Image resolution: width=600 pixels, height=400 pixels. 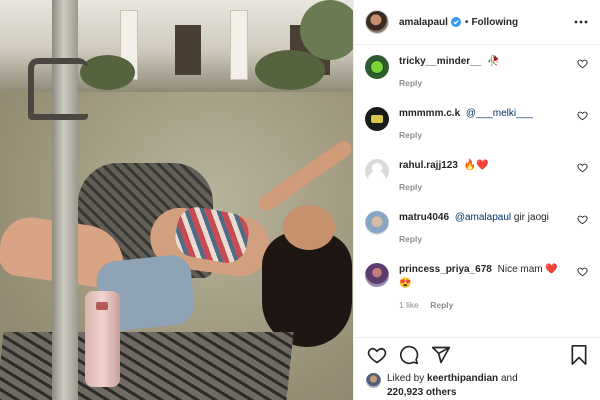 I want to click on comment-text: gir jaogi, so click(x=530, y=217).